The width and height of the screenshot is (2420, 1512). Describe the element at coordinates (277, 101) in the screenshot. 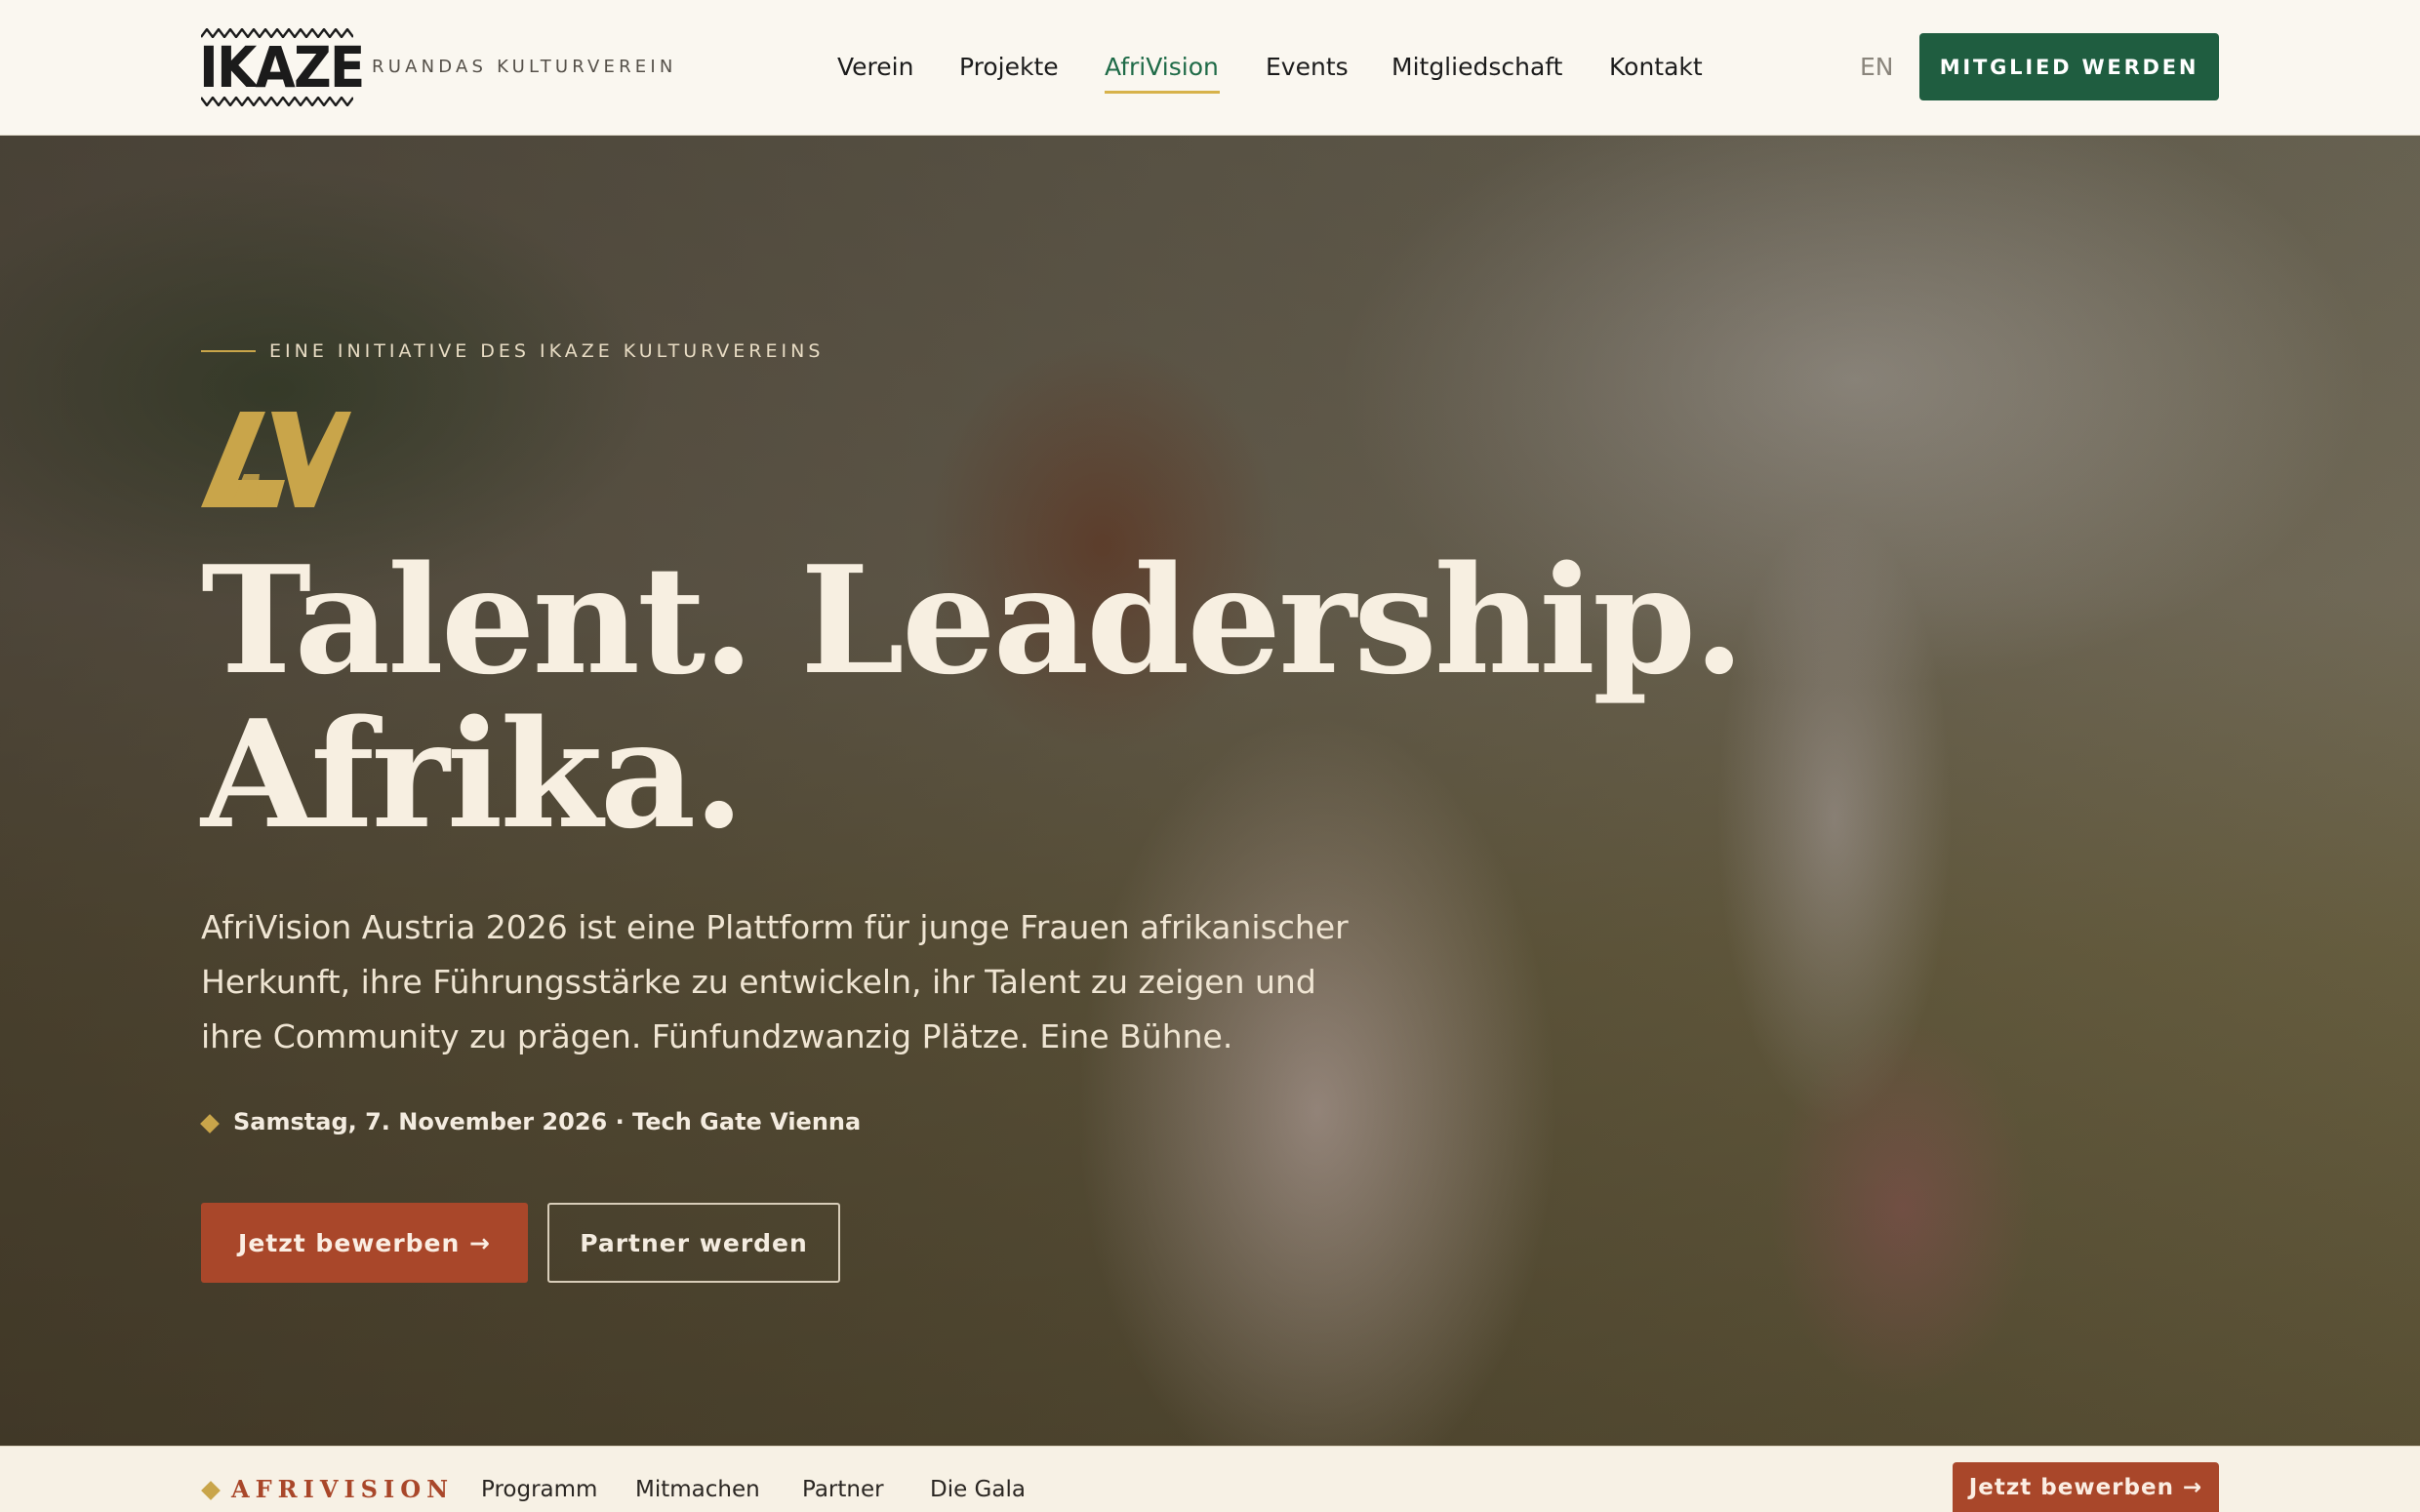

I see `logo-pattern-bottom` at that location.